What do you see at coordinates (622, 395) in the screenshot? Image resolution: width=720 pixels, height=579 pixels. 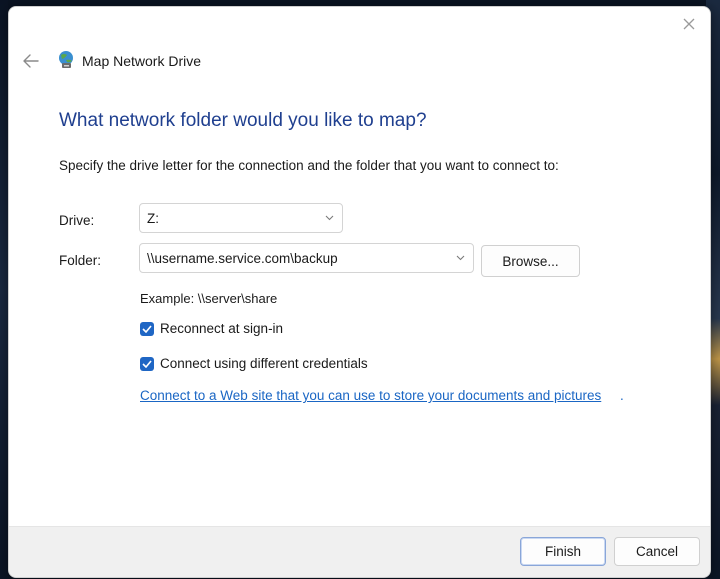 I see `link-period: .` at bounding box center [622, 395].